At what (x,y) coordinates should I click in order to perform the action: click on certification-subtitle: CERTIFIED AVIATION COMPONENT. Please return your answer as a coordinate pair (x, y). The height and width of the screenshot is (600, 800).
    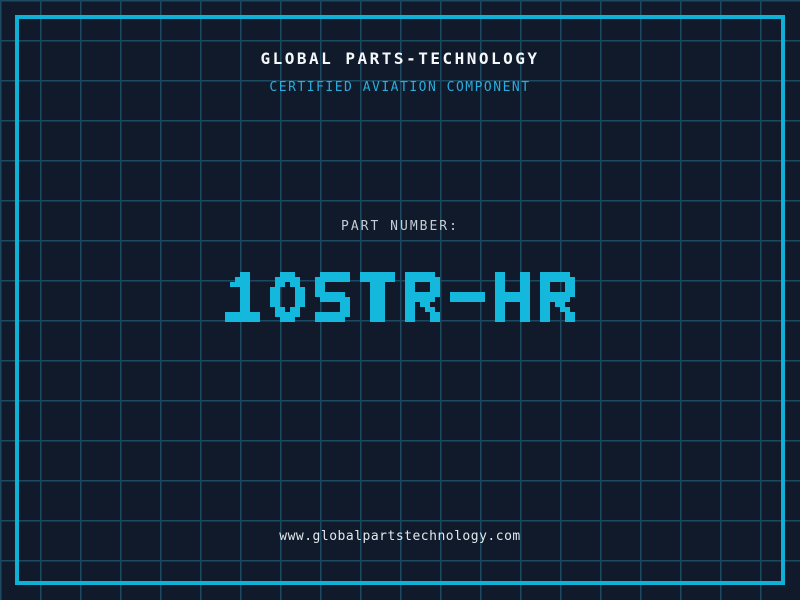
    Looking at the image, I should click on (400, 87).